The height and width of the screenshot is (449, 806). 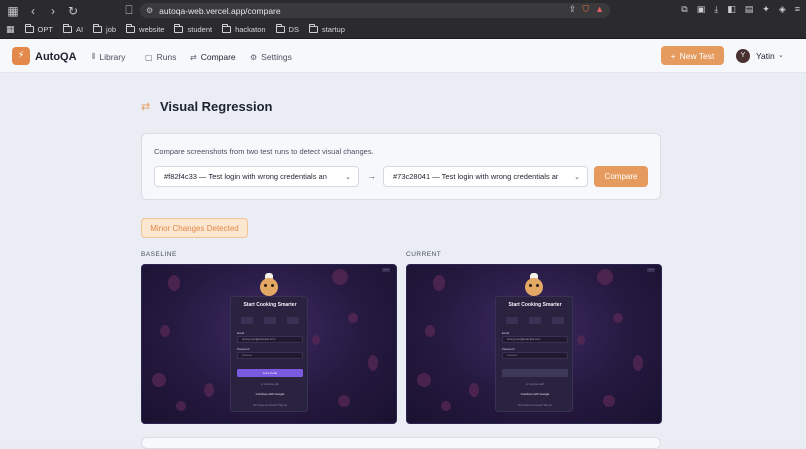 What do you see at coordinates (220, 10) in the screenshot?
I see `url-text: autoqa-web.vercel.app/compare` at bounding box center [220, 10].